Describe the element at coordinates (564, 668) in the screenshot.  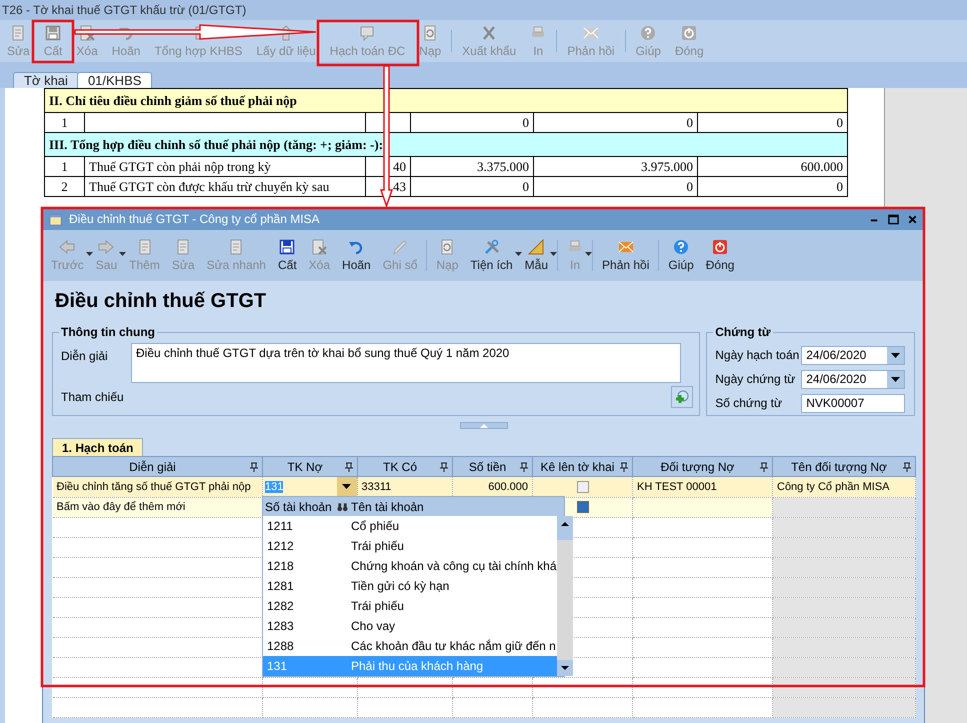
I see `scroll-down-icon` at that location.